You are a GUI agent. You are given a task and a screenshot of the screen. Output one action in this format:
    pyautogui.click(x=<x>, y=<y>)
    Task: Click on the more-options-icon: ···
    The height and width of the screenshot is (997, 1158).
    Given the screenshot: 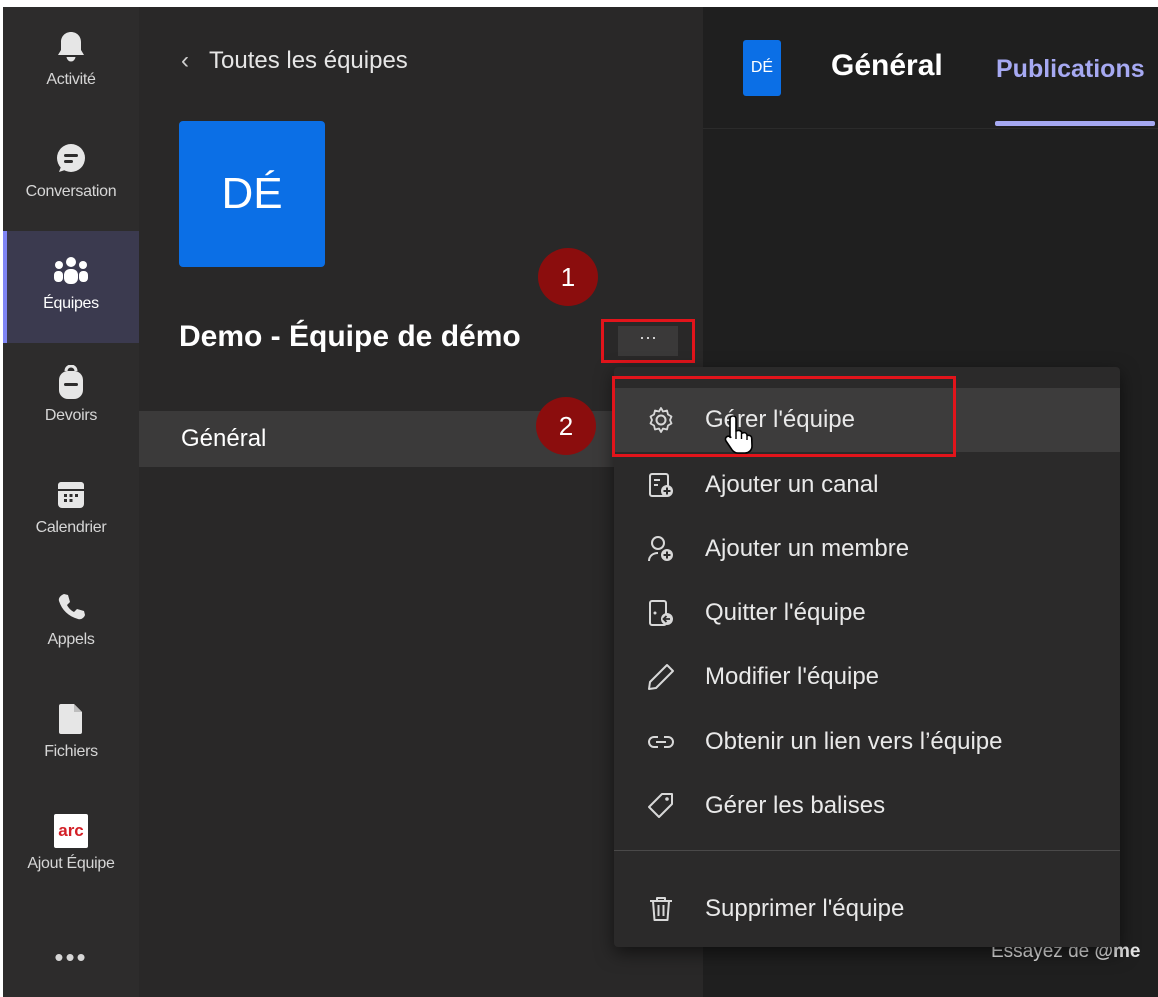 What is the action you would take?
    pyautogui.click(x=648, y=341)
    